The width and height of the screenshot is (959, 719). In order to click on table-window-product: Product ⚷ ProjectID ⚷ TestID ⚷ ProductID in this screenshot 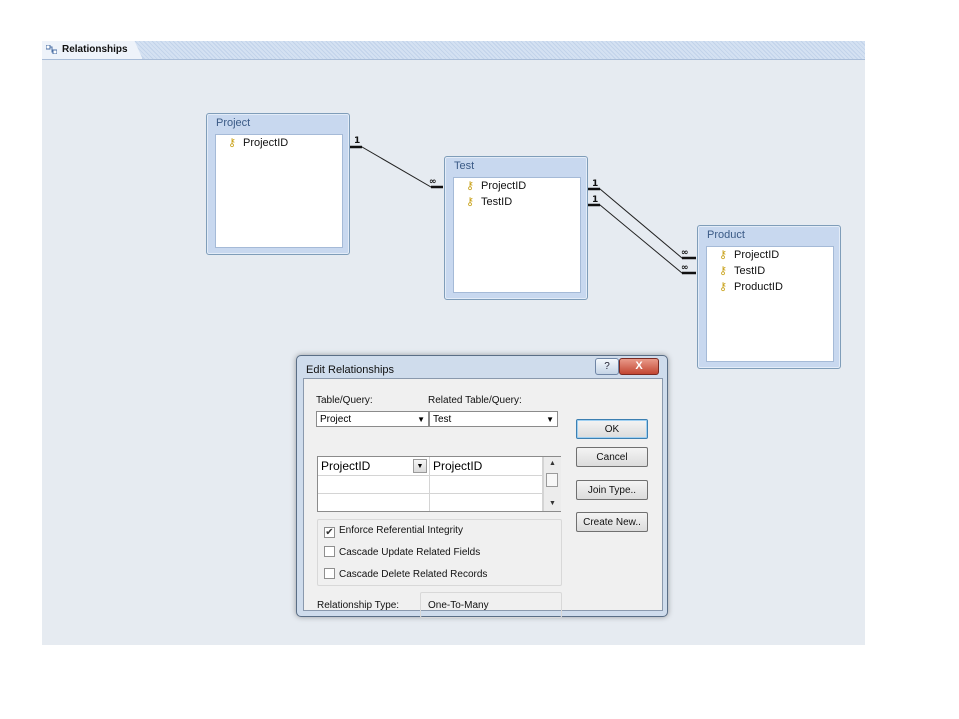, I will do `click(769, 297)`.